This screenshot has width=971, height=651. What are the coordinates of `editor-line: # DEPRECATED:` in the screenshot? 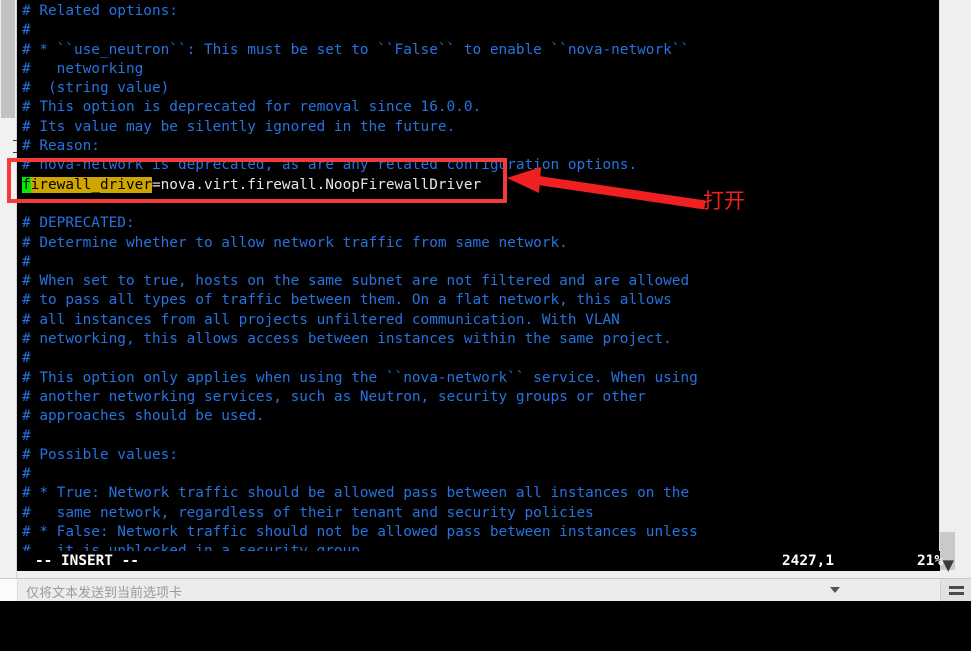 It's located at (481, 223).